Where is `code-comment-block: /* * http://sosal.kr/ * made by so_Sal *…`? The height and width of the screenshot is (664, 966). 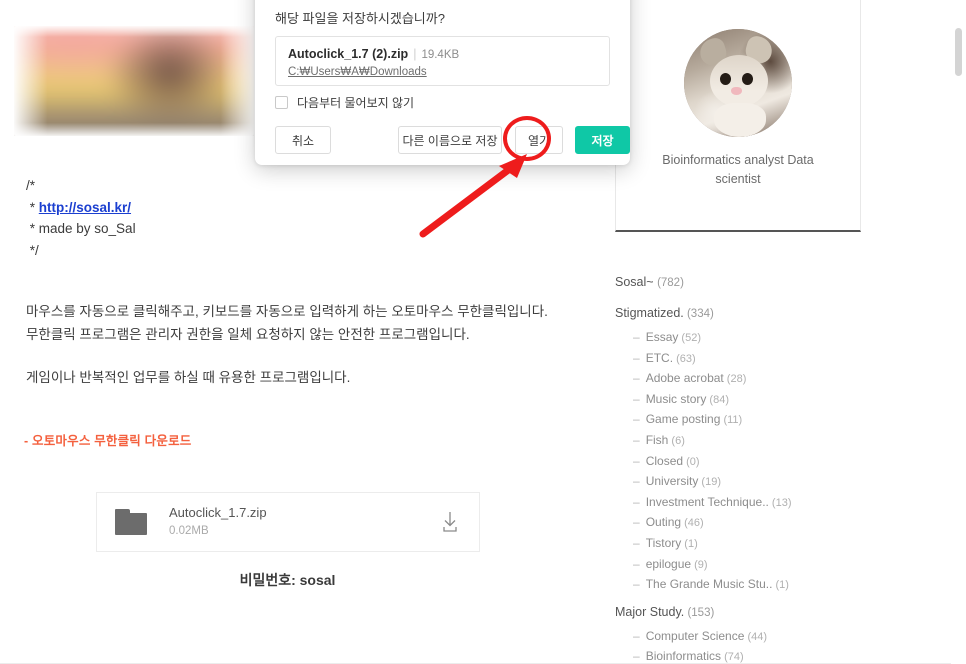 code-comment-block: /* * http://sosal.kr/ * made by so_Sal *… is located at coordinates (81, 218).